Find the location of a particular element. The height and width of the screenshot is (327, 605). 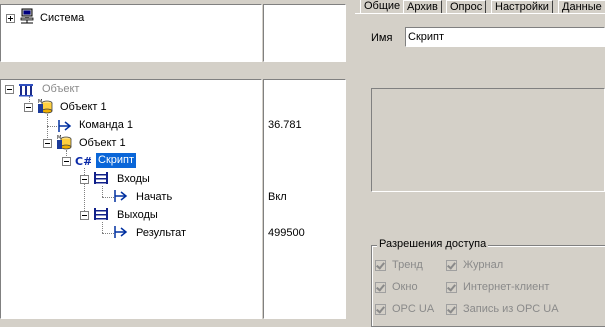

selected-tree-item-label: Скрипт is located at coordinates (116, 160).